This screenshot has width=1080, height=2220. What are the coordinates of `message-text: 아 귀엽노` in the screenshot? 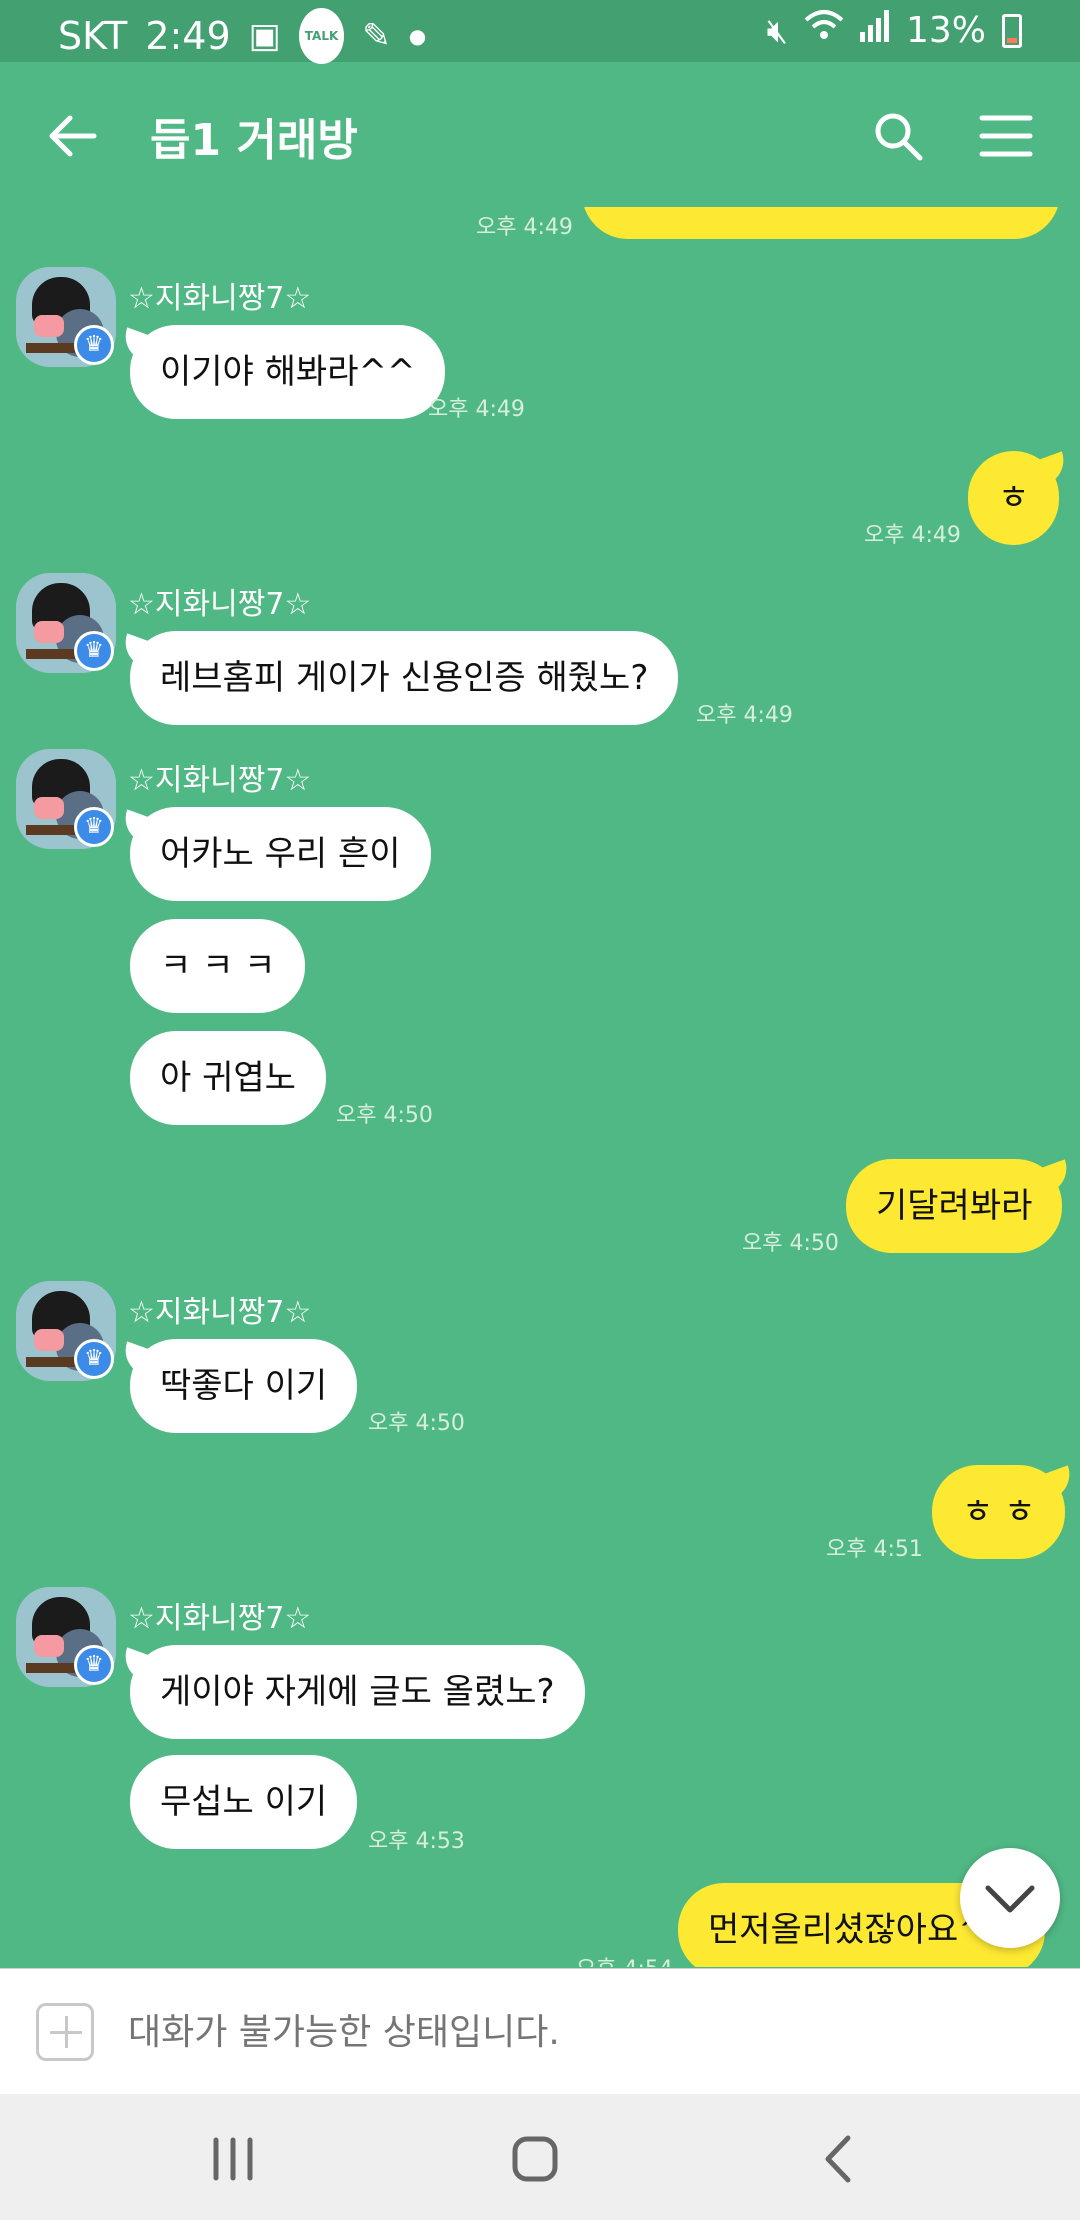 It's located at (228, 1078).